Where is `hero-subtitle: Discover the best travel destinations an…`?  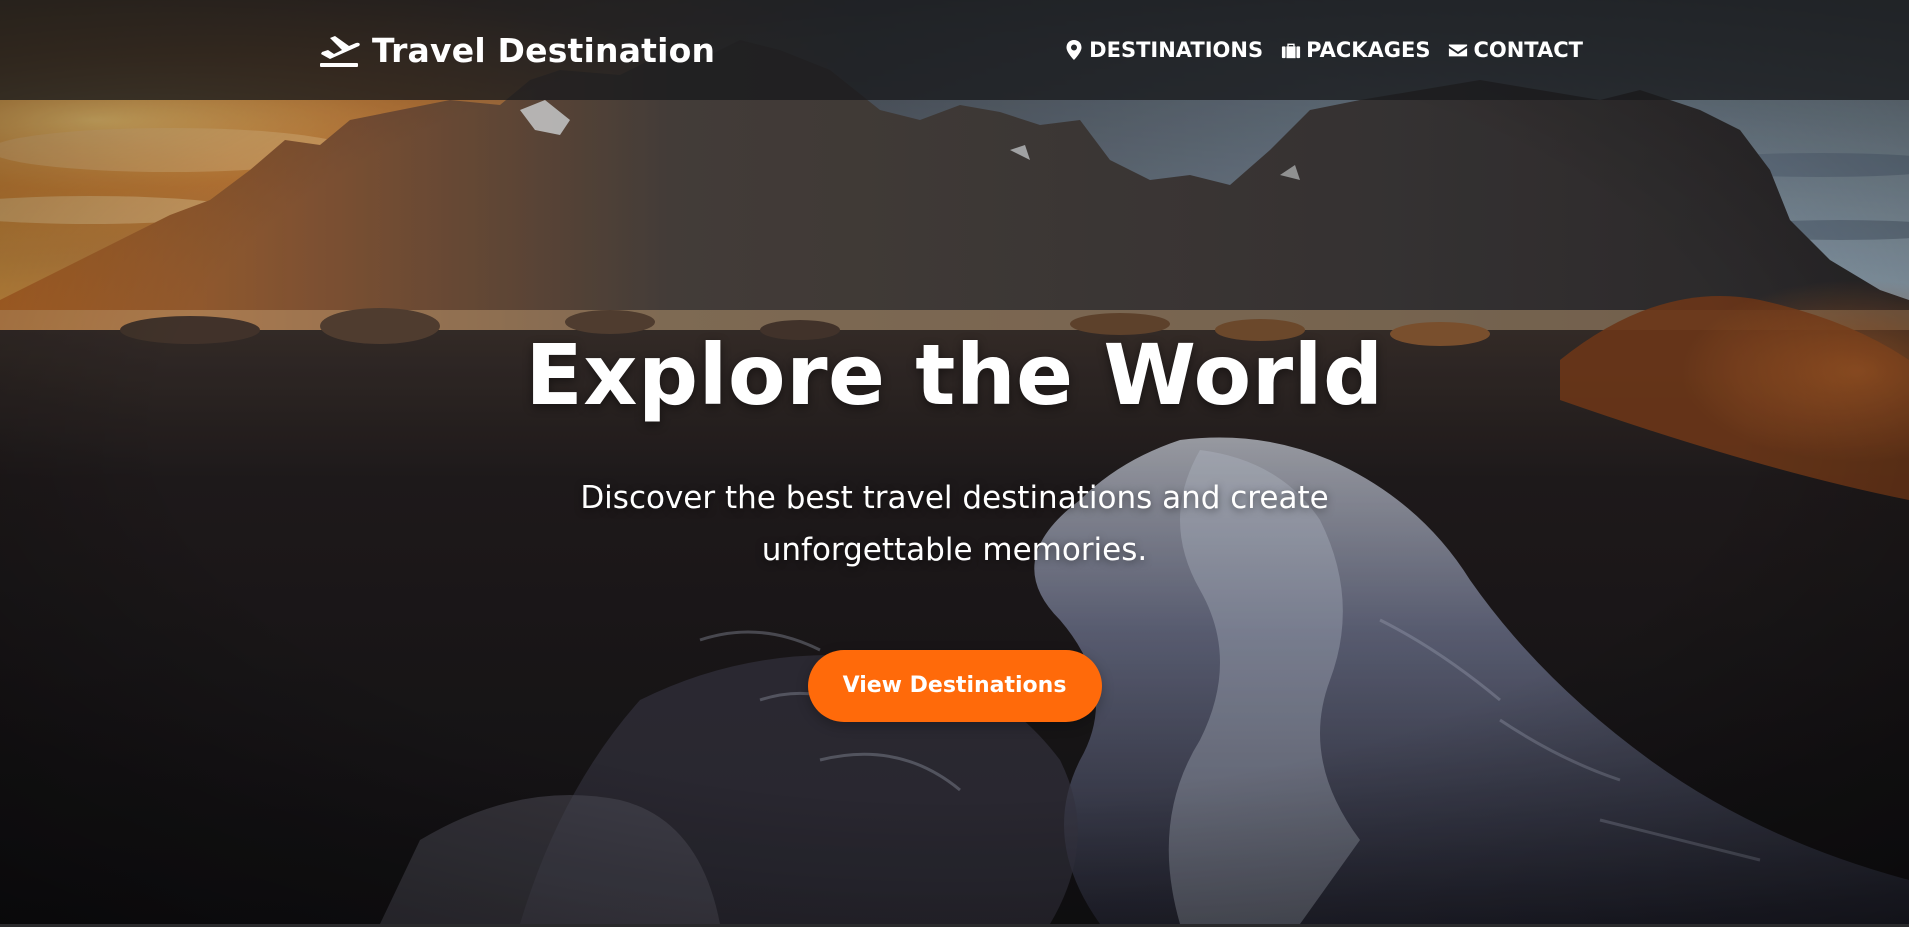
hero-subtitle: Discover the best travel destinations an… is located at coordinates (954, 524).